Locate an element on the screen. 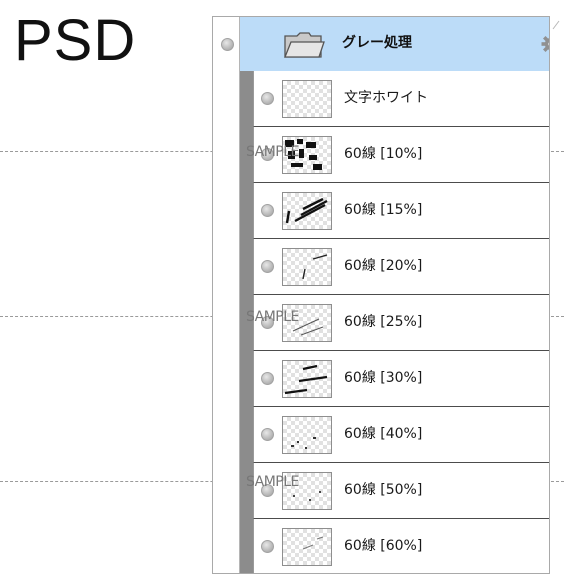 This screenshot has width=564, height=575. layer-row: 60線 [40%] is located at coordinates (401, 435).